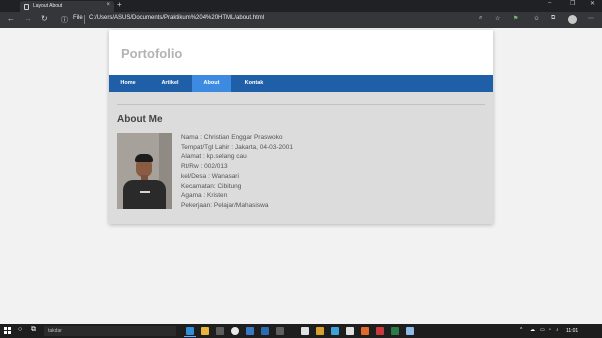 This screenshot has height=338, width=602. I want to click on section-divider, so click(301, 104).